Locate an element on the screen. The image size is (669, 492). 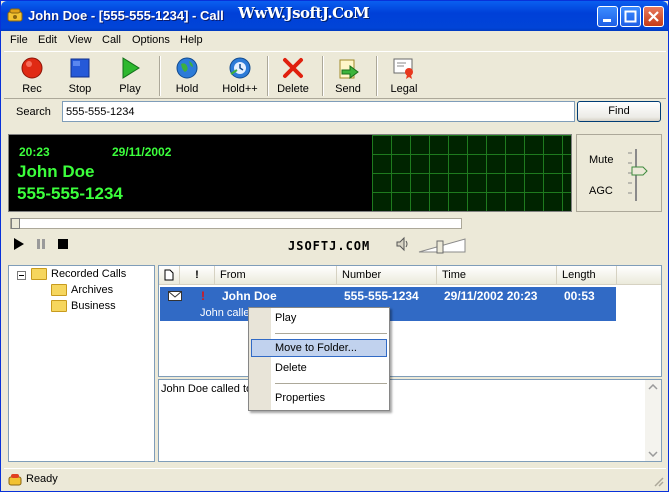
list-header: ! From Number Time Length is located at coordinates (410, 275).